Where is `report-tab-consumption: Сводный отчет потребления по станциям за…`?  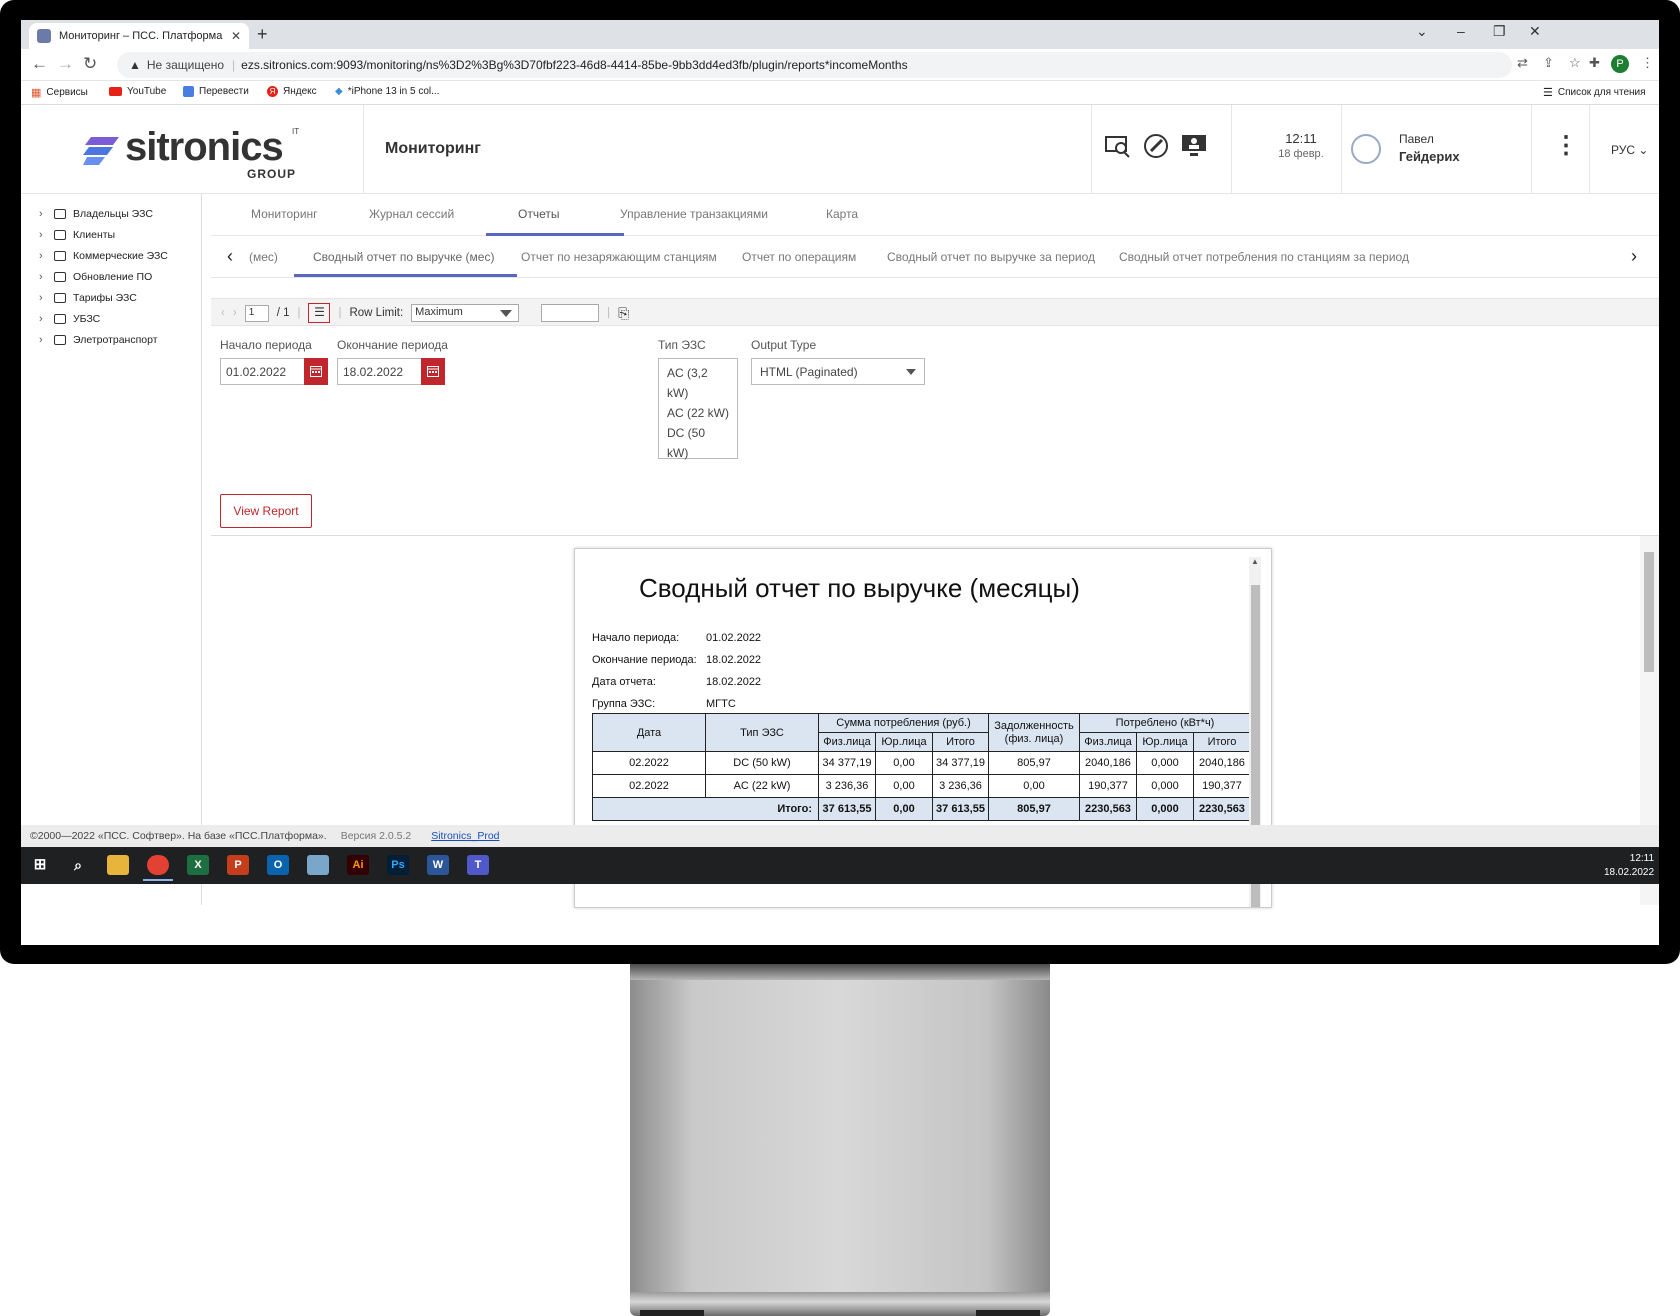
report-tab-consumption: Сводный отчет потребления по станциям за… is located at coordinates (1264, 257).